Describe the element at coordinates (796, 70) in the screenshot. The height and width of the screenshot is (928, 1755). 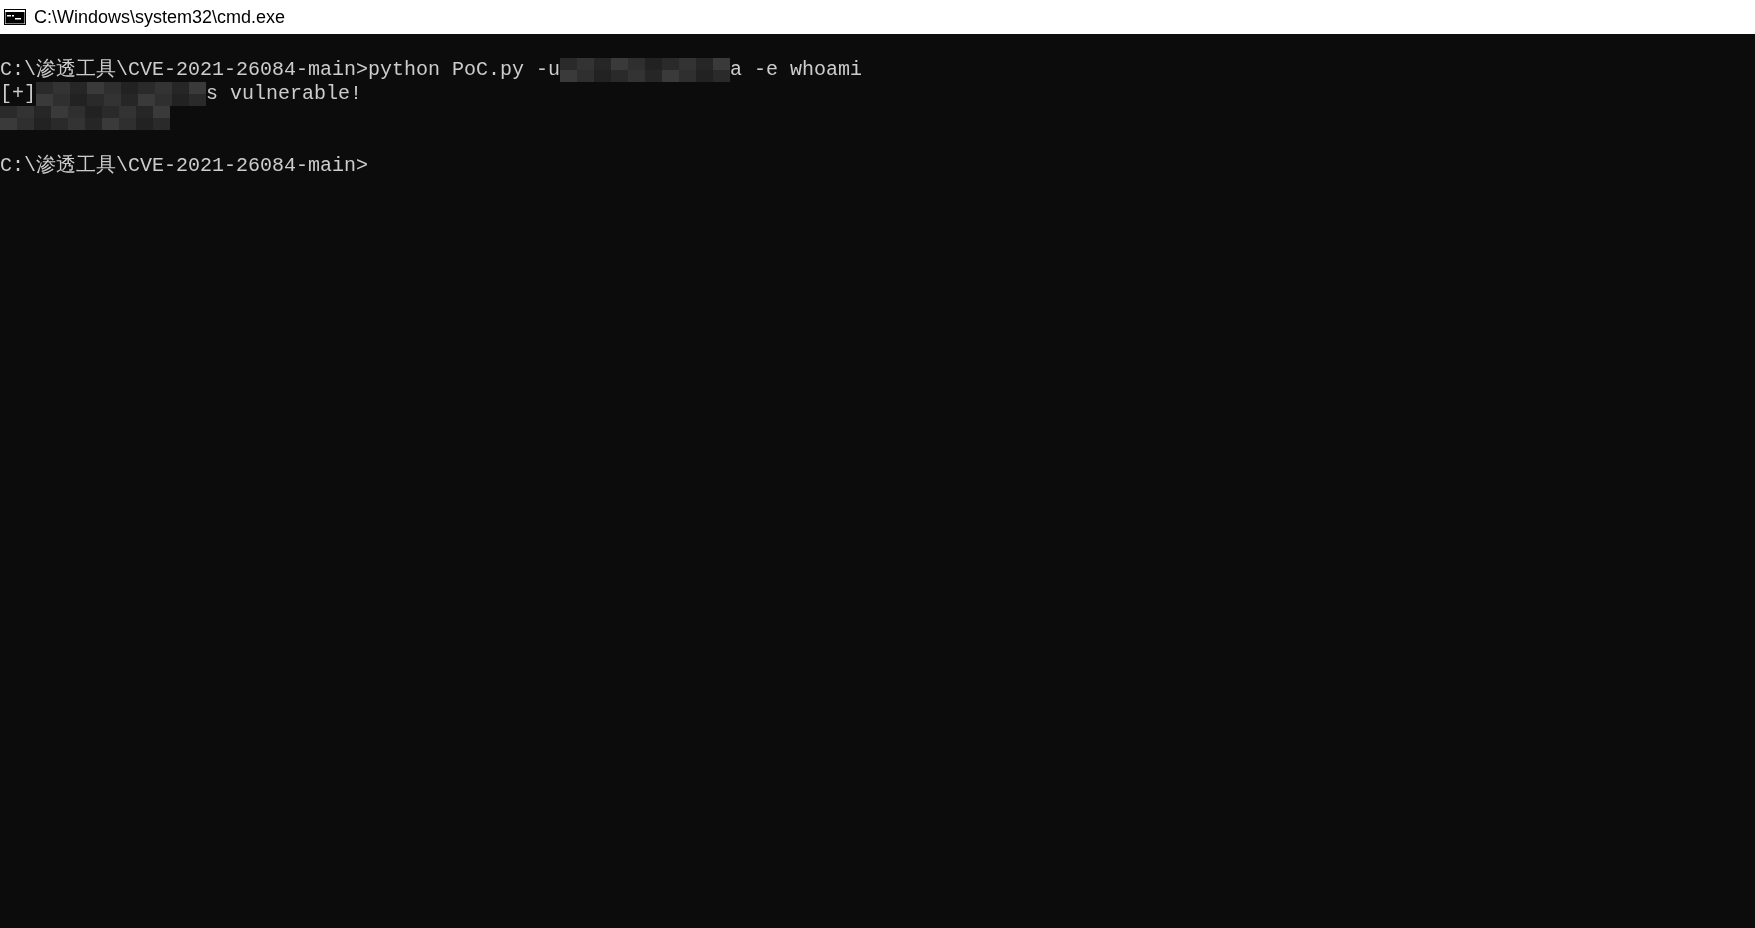
I see `console-text: a -e whoami` at that location.